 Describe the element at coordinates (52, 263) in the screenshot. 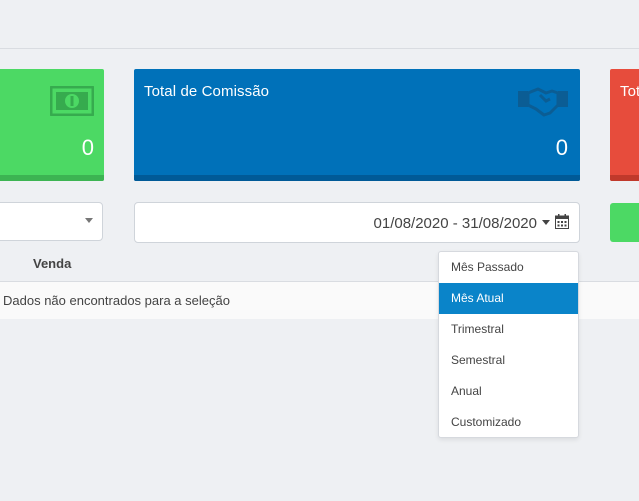

I see `column-header-venda: Venda` at that location.